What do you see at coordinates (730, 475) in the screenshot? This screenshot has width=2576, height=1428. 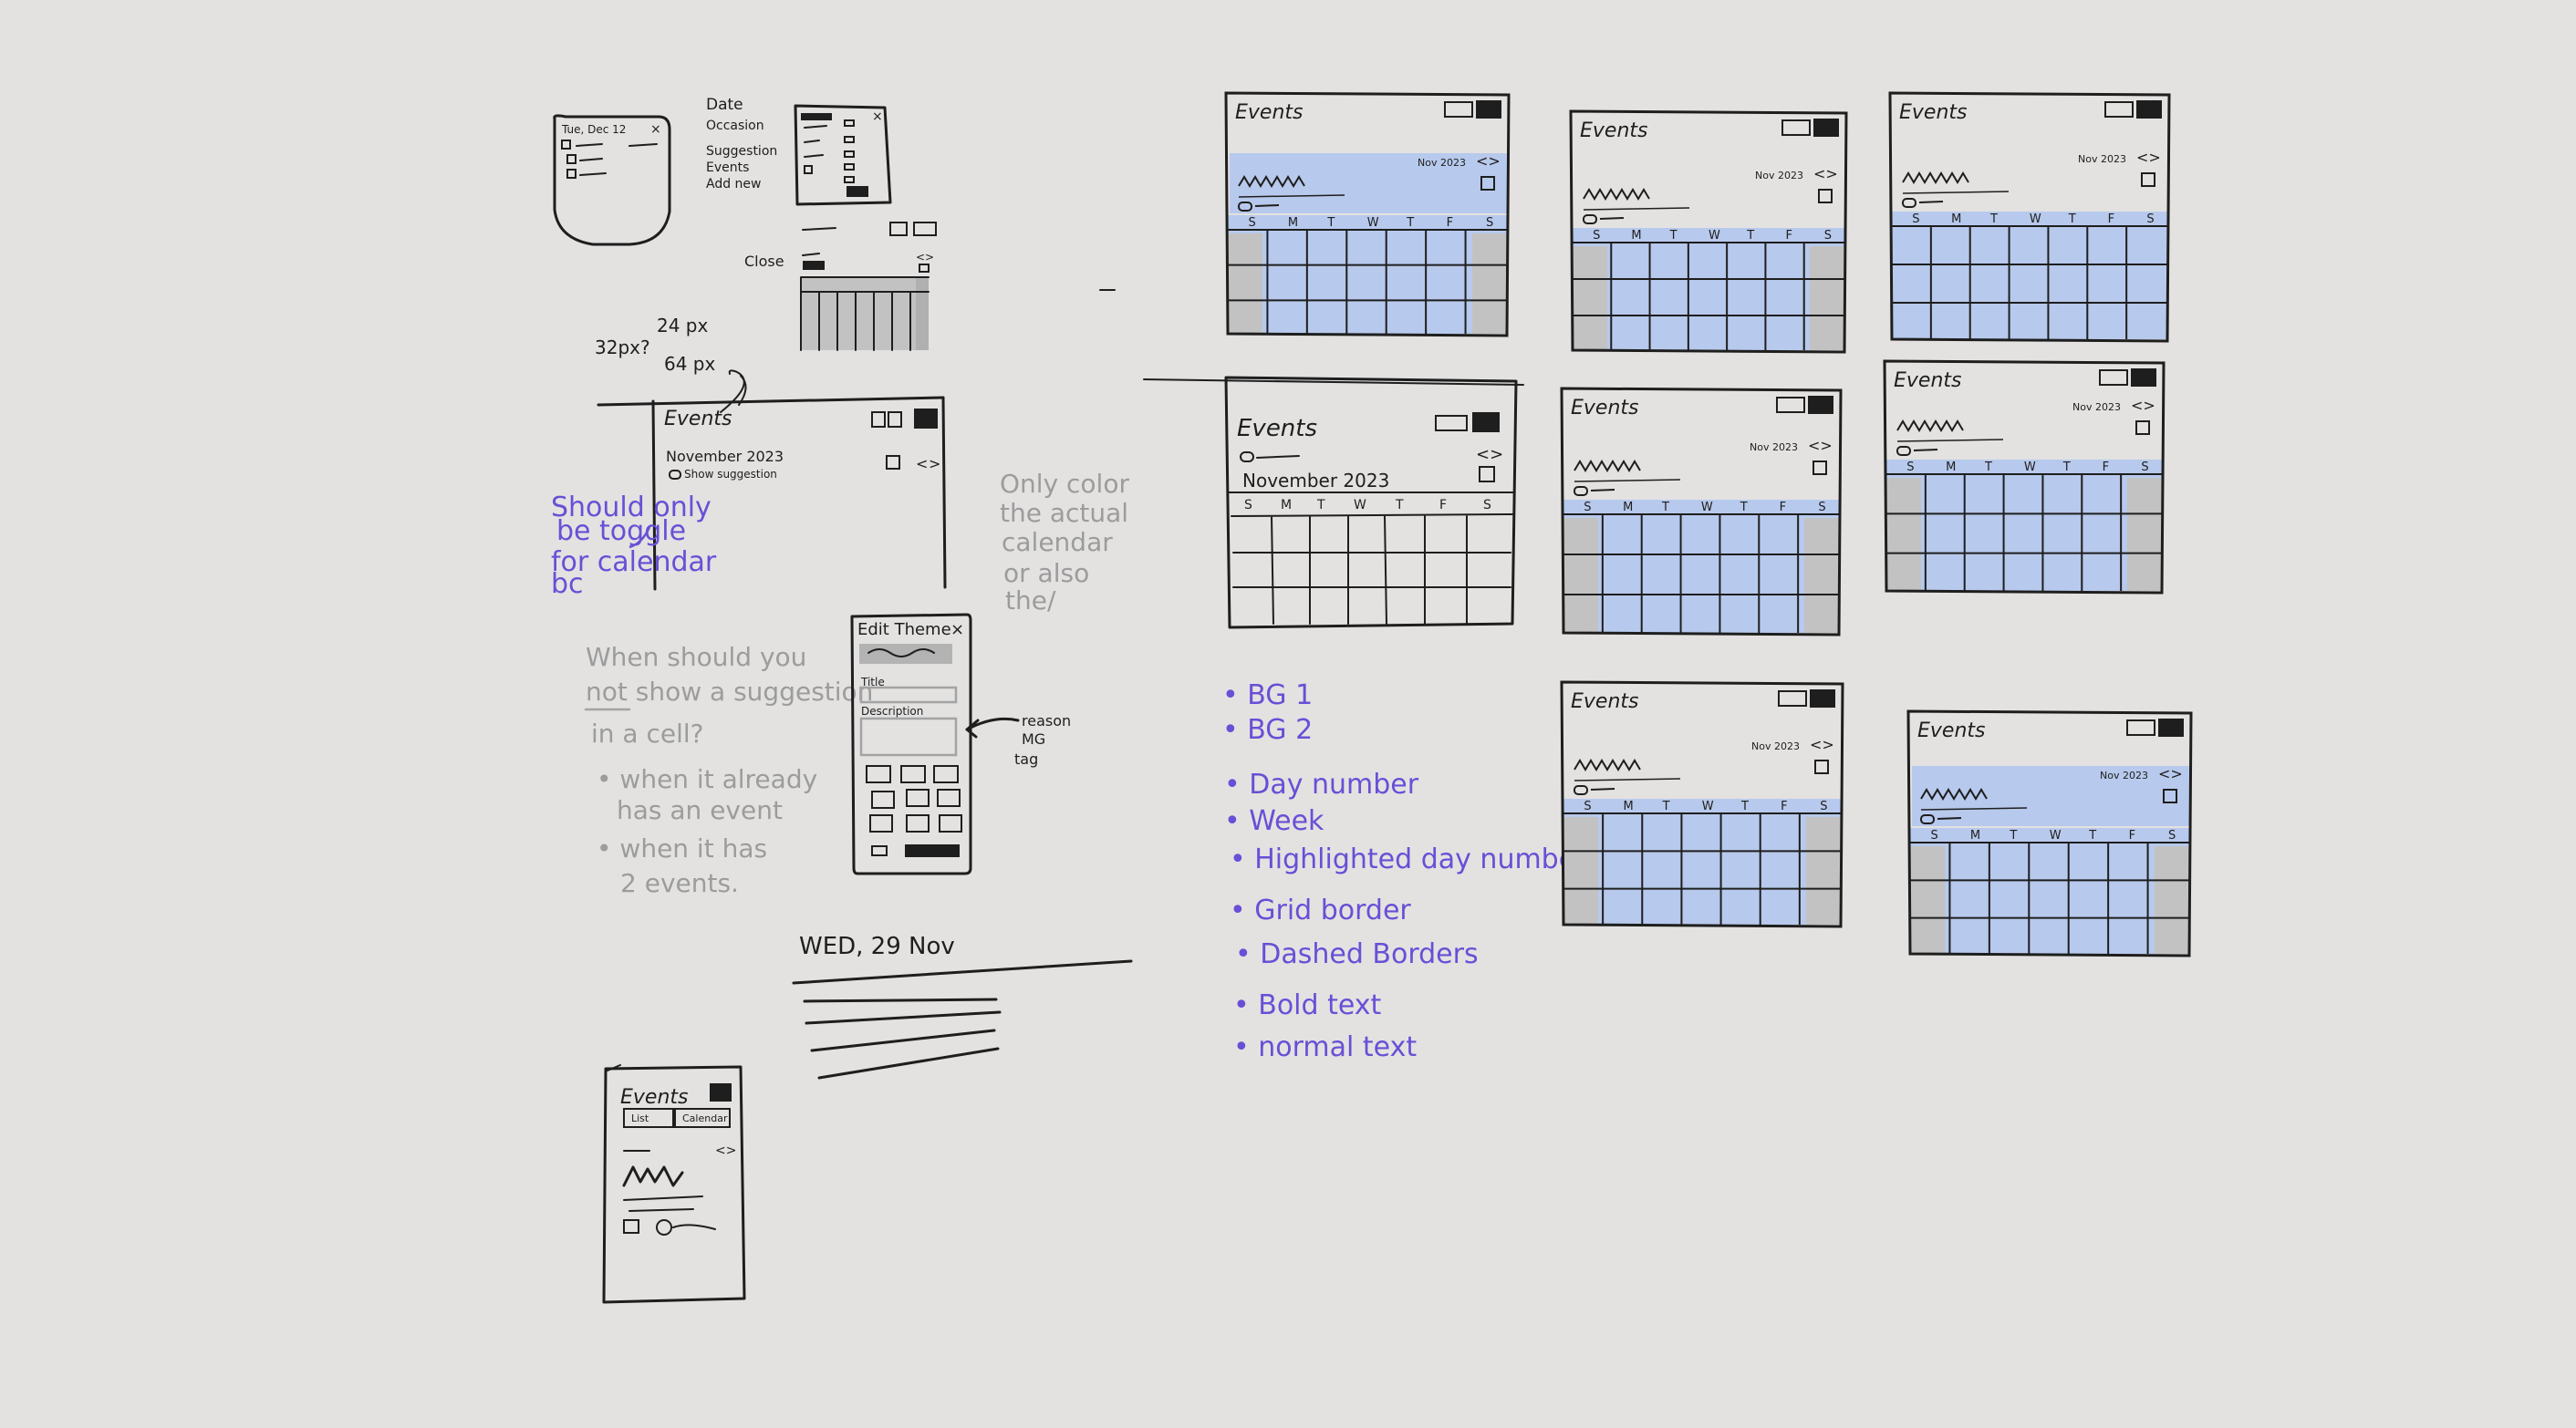 I see `toggle-label: Show suggestion` at bounding box center [730, 475].